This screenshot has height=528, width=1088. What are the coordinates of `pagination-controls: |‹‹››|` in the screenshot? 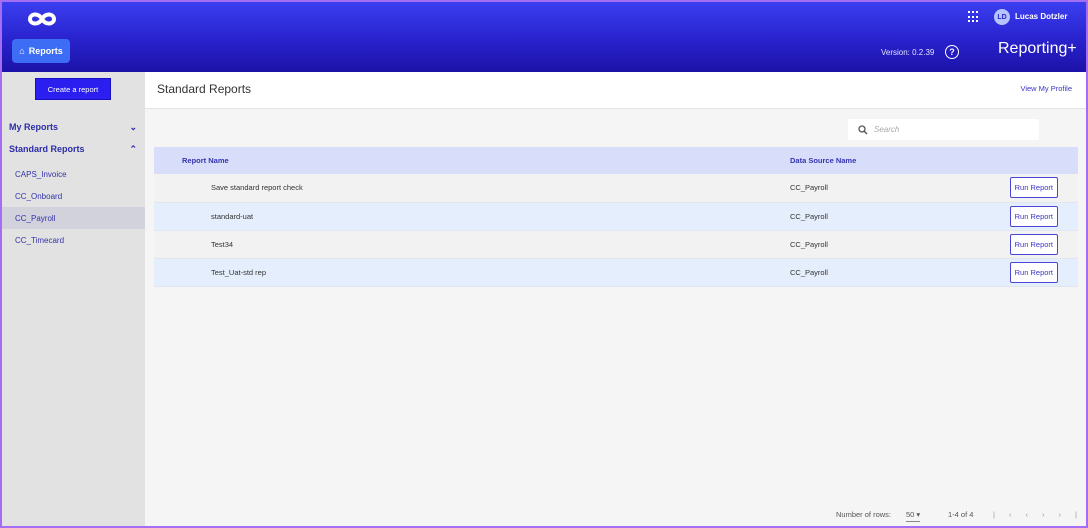 It's located at (1039, 514).